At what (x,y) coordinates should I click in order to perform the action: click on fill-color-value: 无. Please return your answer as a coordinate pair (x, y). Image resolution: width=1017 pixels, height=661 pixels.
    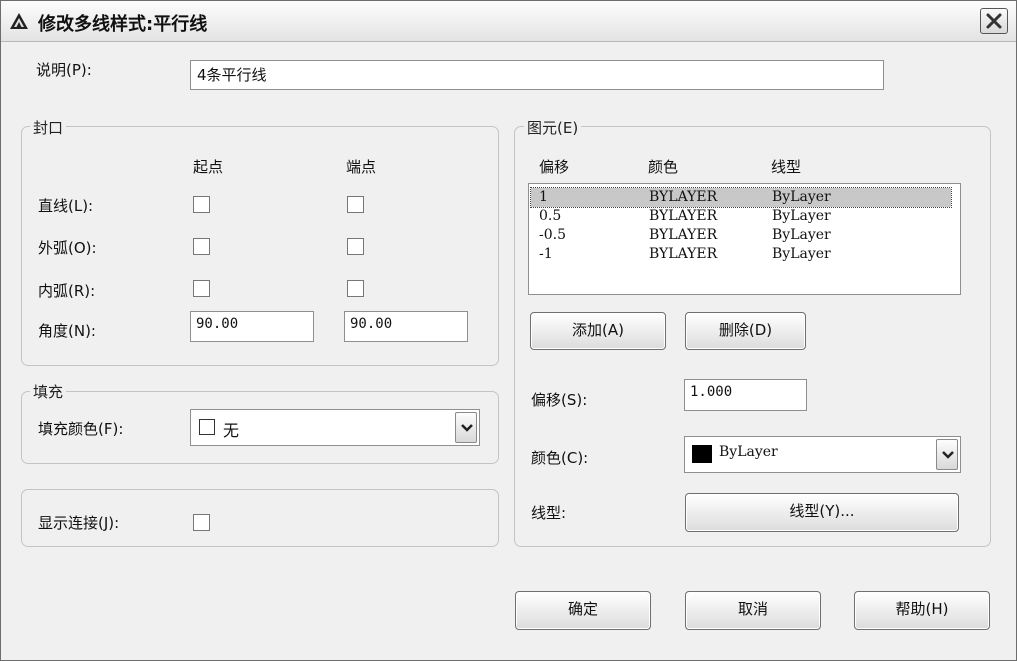
    Looking at the image, I should click on (231, 430).